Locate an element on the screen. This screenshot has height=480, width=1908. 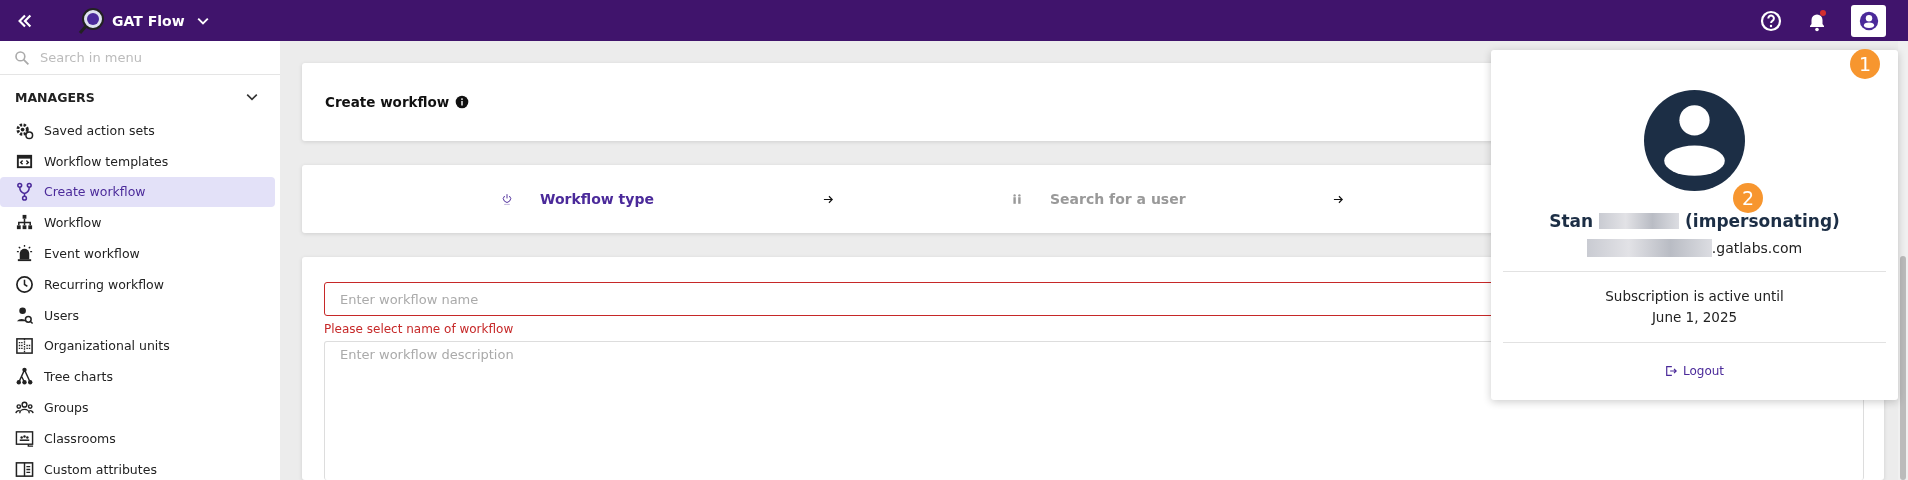
section-heading: MANAGERS is located at coordinates (55, 97).